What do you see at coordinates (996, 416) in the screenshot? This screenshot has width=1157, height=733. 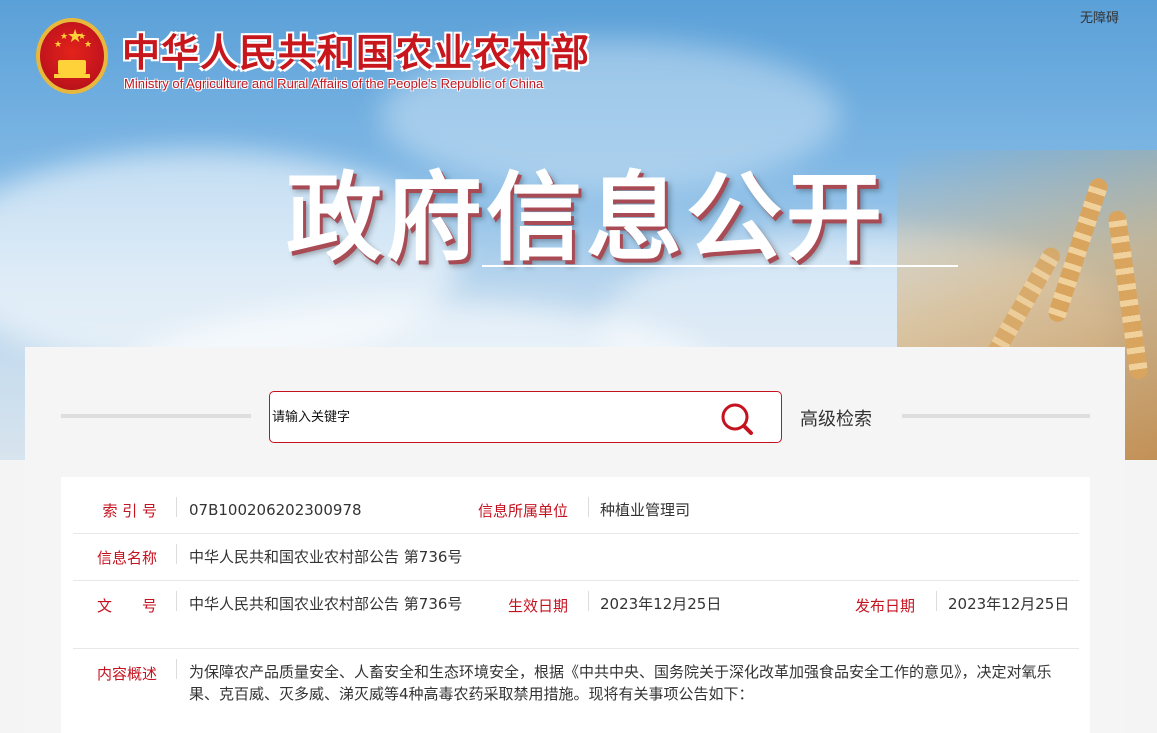 I see `search-divider-right` at bounding box center [996, 416].